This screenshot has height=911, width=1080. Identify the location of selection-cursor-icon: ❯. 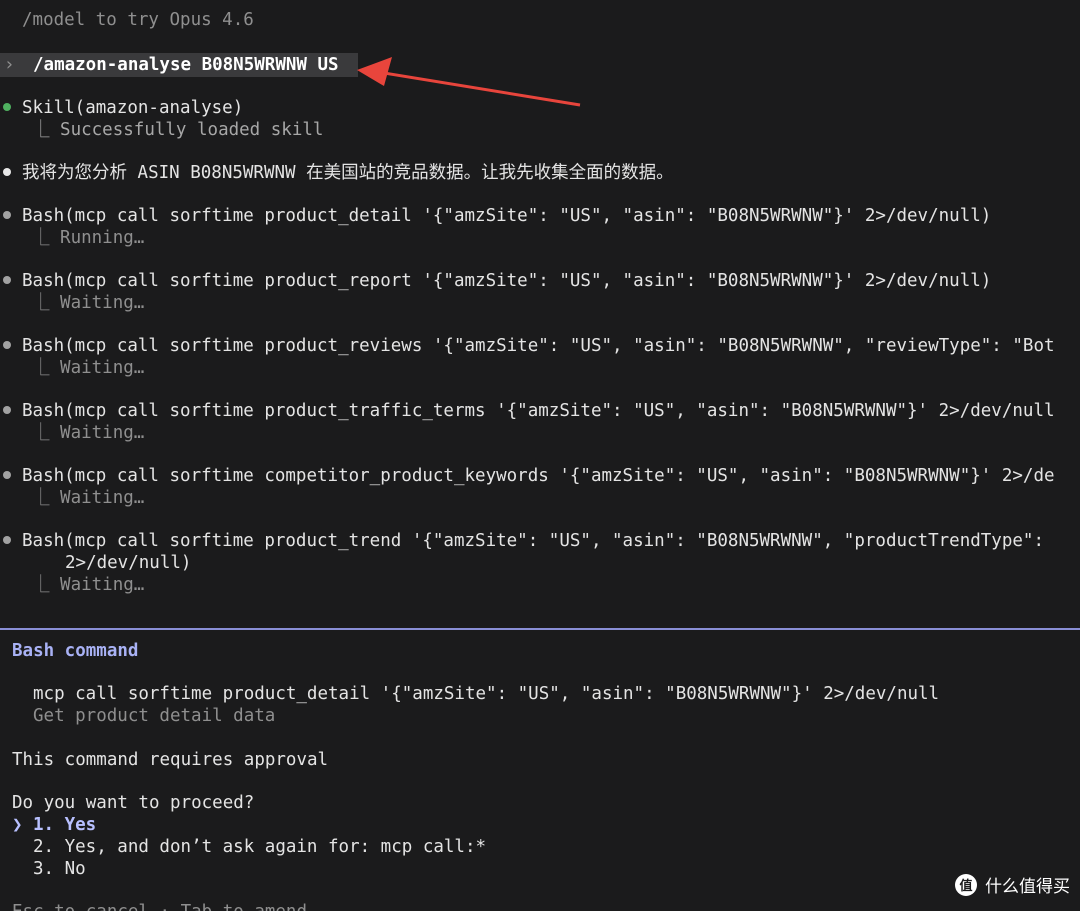
(17, 825).